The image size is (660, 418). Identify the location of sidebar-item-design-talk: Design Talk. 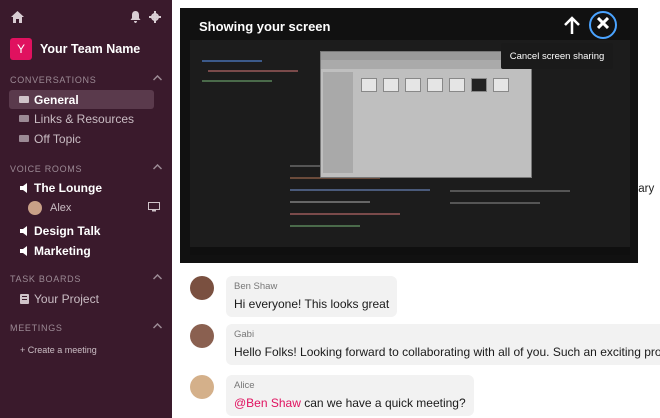
(81, 230).